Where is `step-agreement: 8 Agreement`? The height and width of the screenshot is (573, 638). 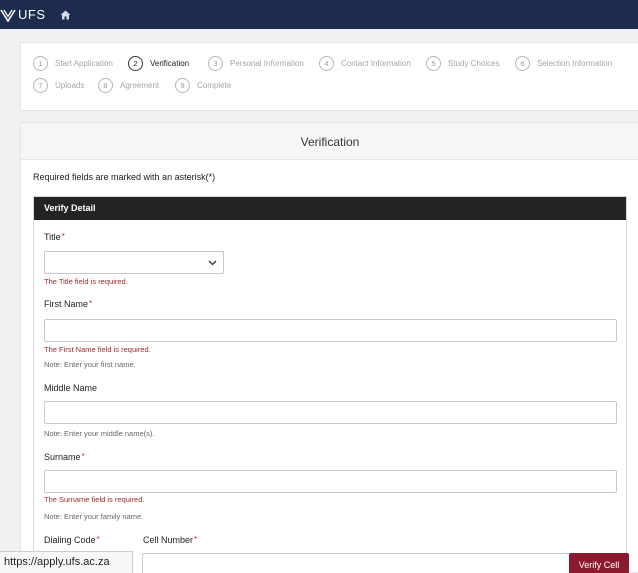 step-agreement: 8 Agreement is located at coordinates (128, 85).